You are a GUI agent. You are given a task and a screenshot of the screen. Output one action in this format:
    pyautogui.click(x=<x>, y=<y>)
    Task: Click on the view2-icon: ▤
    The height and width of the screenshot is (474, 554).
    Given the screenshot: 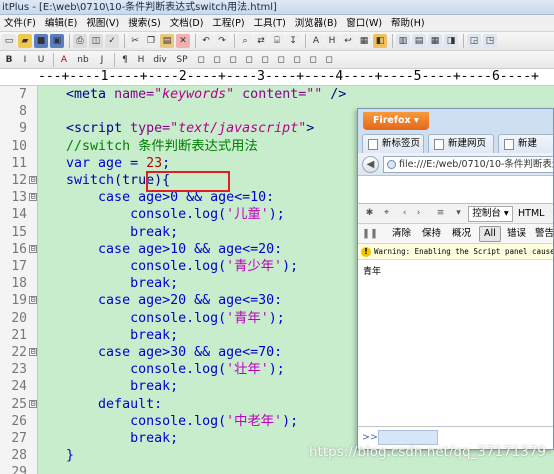 What is the action you would take?
    pyautogui.click(x=419, y=41)
    